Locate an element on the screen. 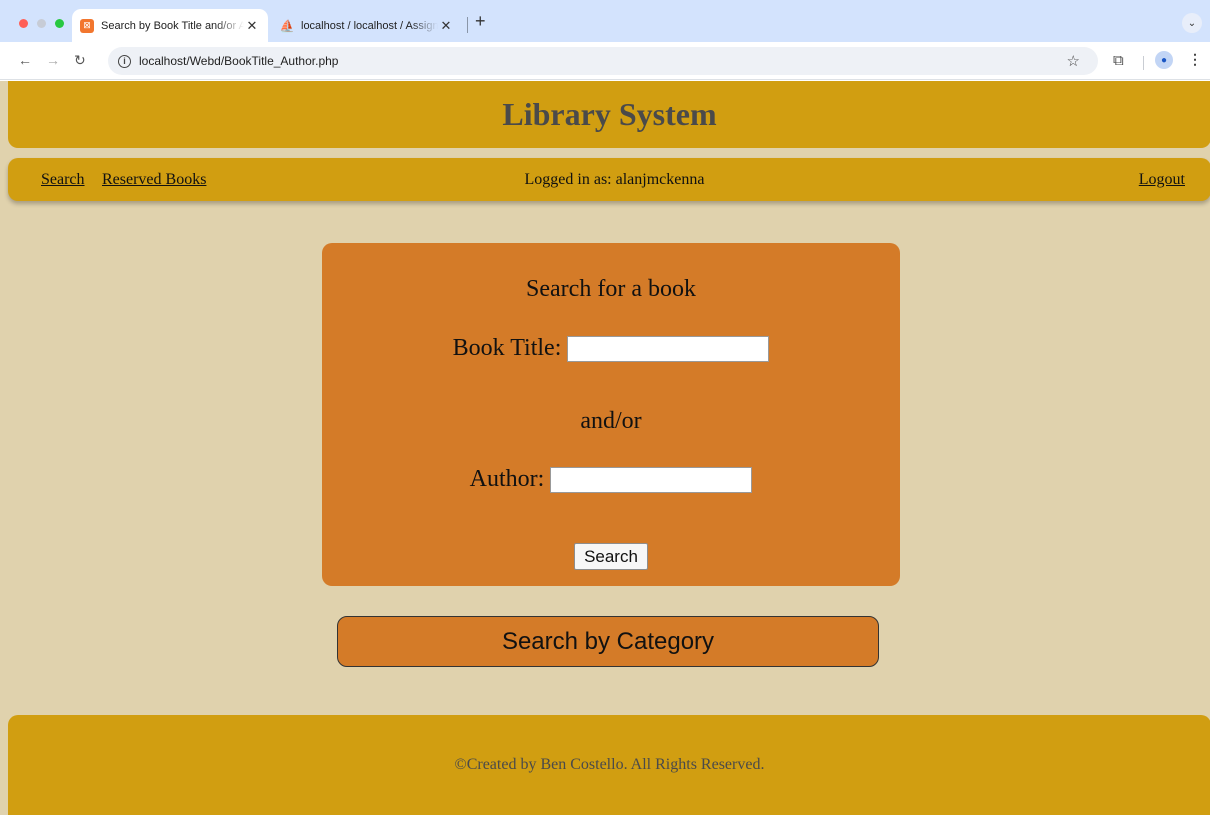  logged-in-status: Logged in as: alanjmckenna is located at coordinates (614, 179).